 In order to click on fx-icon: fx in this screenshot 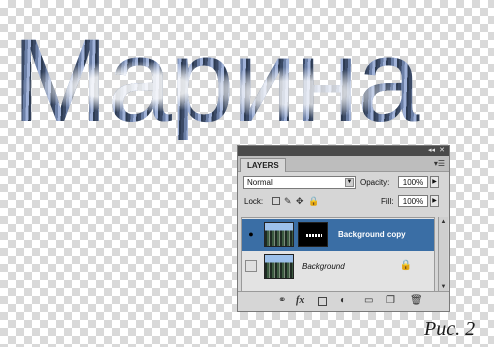, I will do `click(300, 301)`.